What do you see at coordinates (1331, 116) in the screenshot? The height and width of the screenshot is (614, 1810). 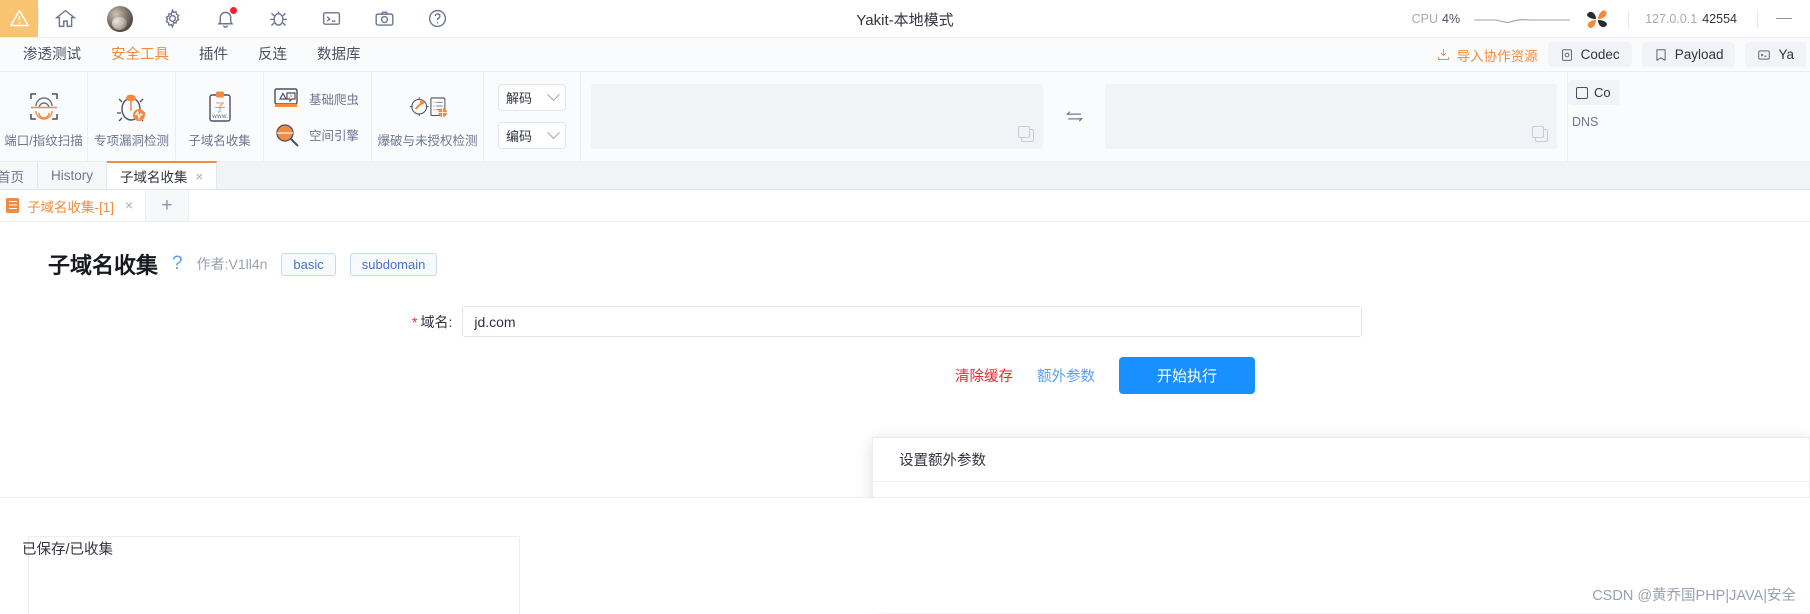 I see `codec-output-area` at bounding box center [1331, 116].